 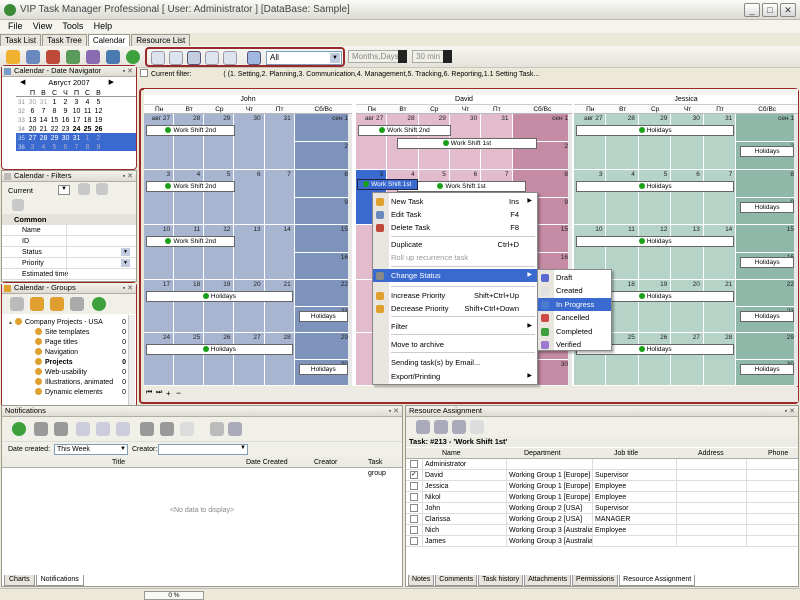 What do you see at coordinates (66, 333) in the screenshot?
I see `group-item: Site templates 0` at bounding box center [66, 333].